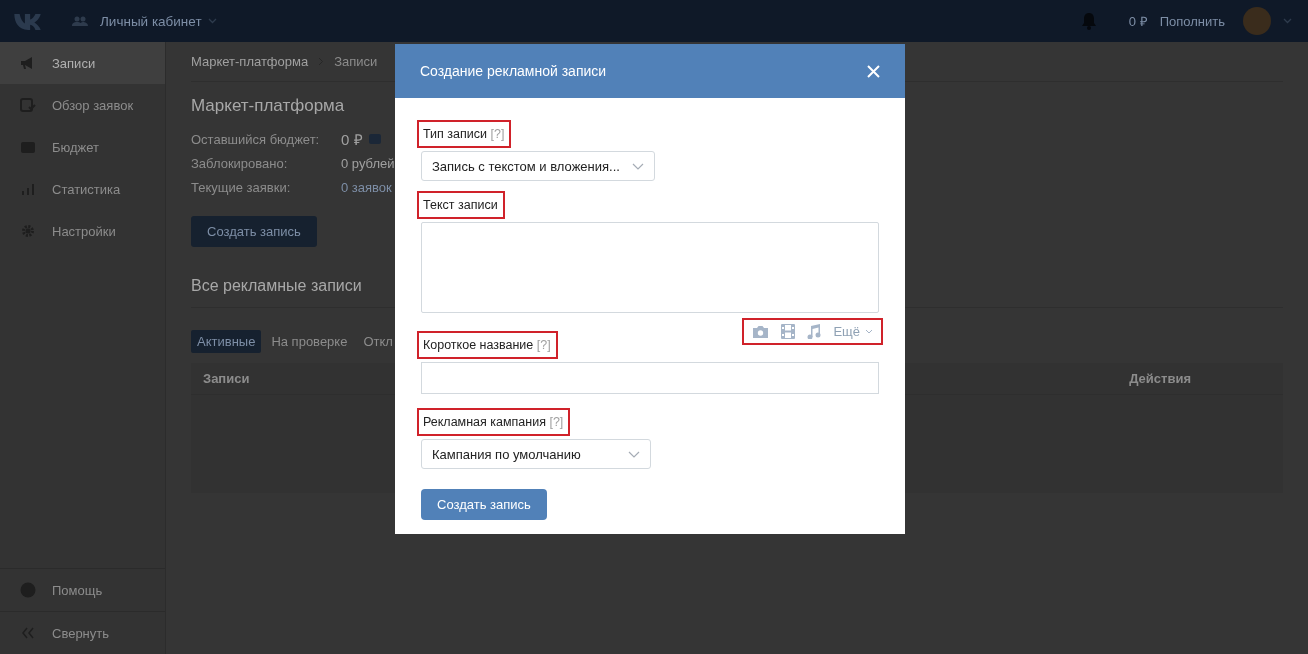 This screenshot has height=654, width=1308. Describe the element at coordinates (374, 139) in the screenshot. I see `wallet-icon` at that location.